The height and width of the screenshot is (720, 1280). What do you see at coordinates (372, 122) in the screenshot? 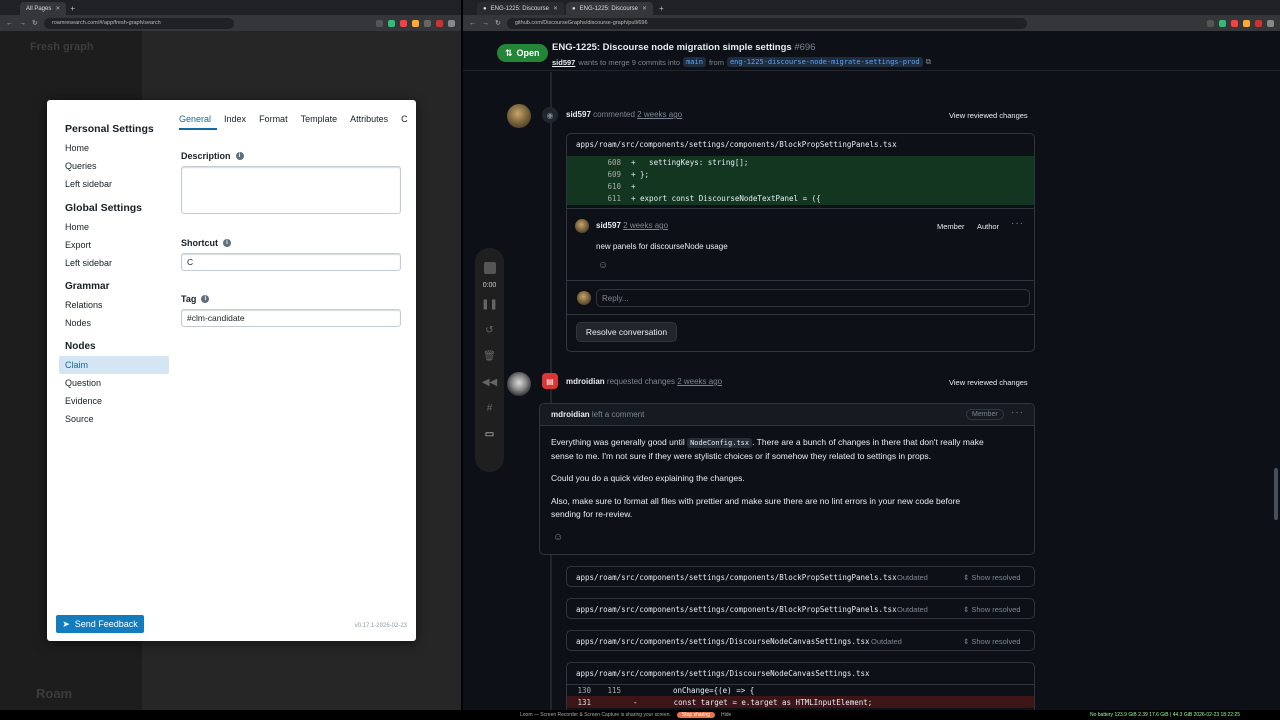
I see `tab-attributes: Attributes` at bounding box center [372, 122].